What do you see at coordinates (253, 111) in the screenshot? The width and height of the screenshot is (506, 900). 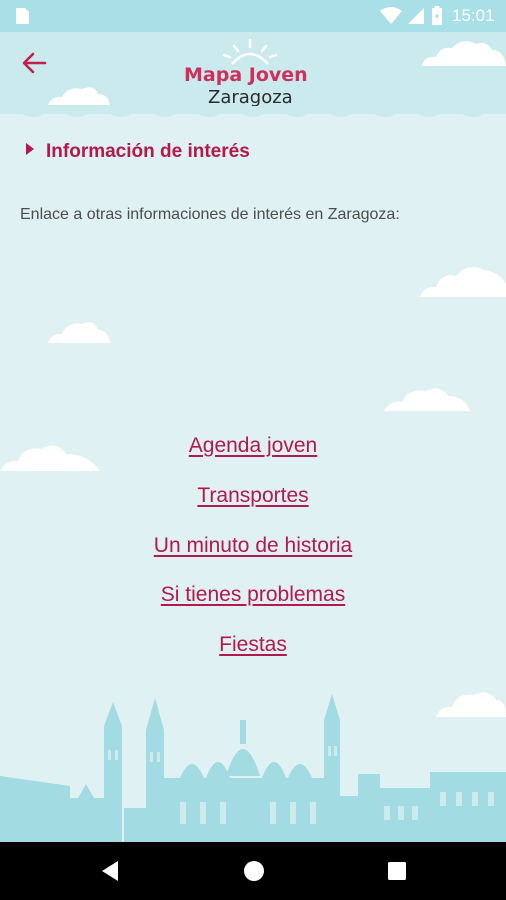 I see `scalloped-divider` at bounding box center [253, 111].